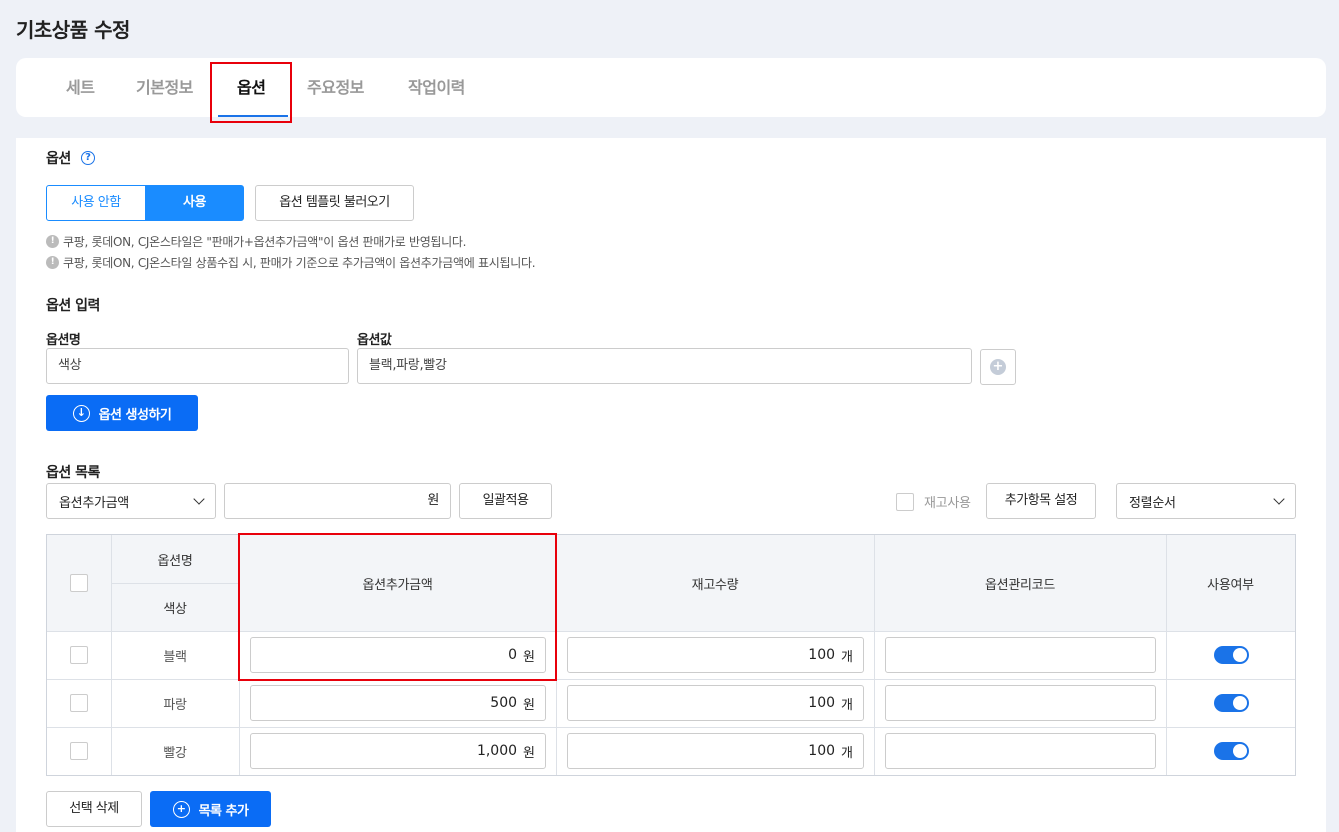 This screenshot has height=832, width=1339. I want to click on sort-order-select: 정렬순서, so click(1206, 501).